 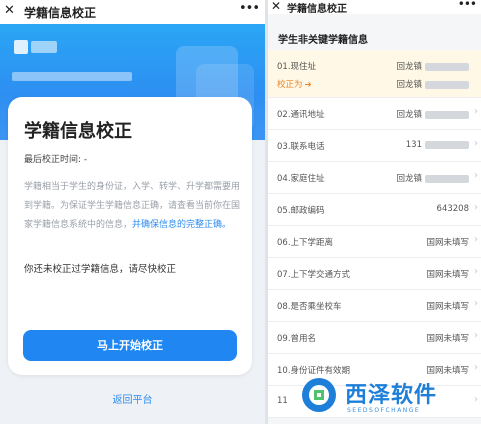 I want to click on row-label: 02.通讯地址, so click(x=301, y=115).